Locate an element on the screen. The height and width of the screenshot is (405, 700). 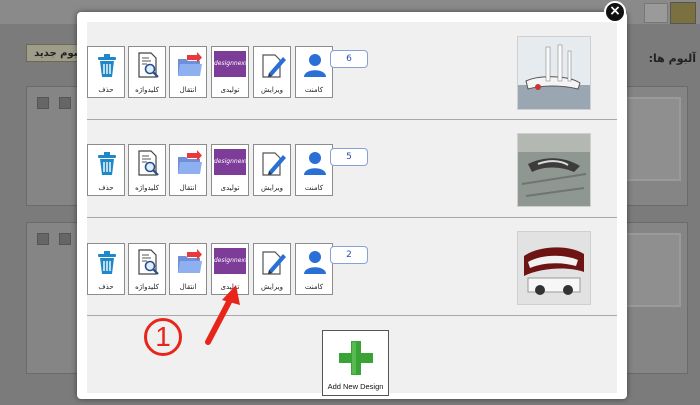
albums-label: آلبوم ها: is located at coordinates (672, 58).